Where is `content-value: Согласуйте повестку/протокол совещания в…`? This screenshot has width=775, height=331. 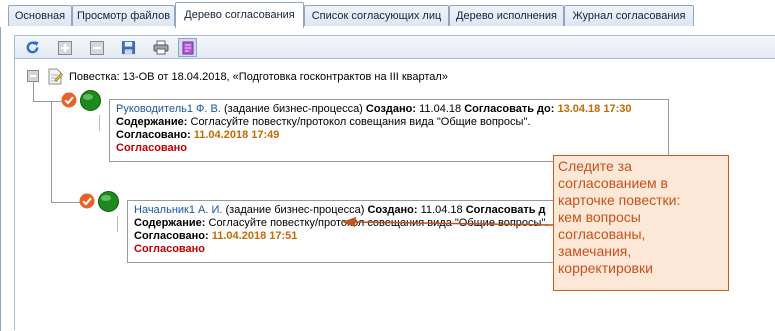
content-value: Согласуйте повестку/протокол совещания в… is located at coordinates (360, 122).